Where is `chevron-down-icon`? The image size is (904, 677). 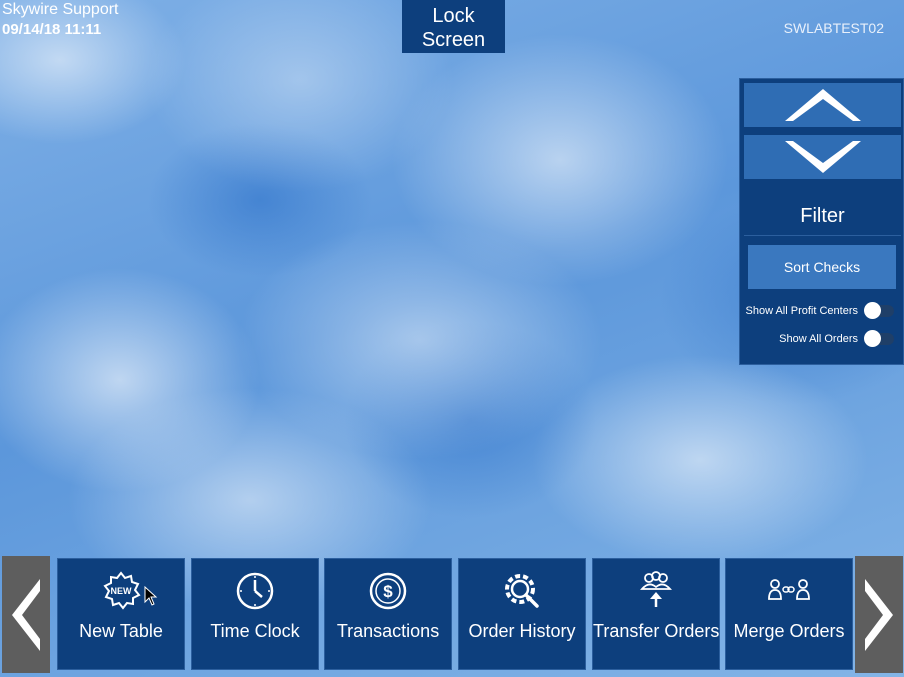 chevron-down-icon is located at coordinates (822, 157).